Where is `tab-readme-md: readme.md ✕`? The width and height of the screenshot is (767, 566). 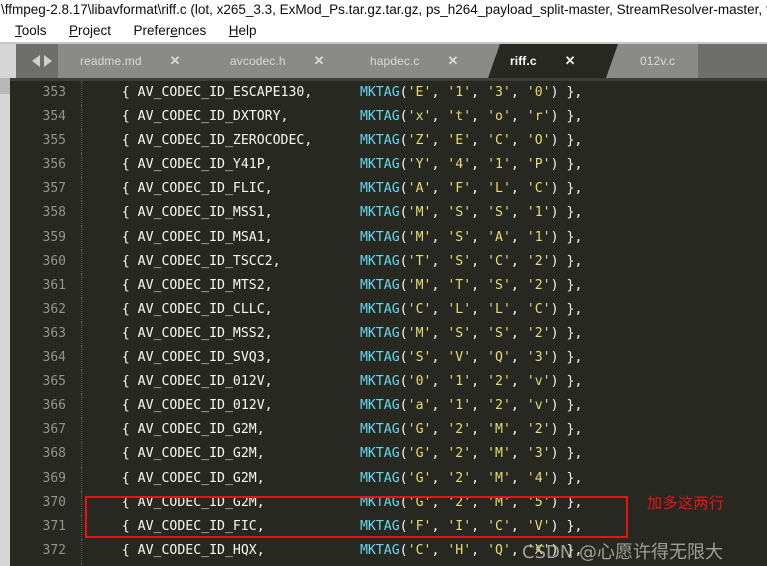 tab-readme-md: readme.md ✕ is located at coordinates (133, 61).